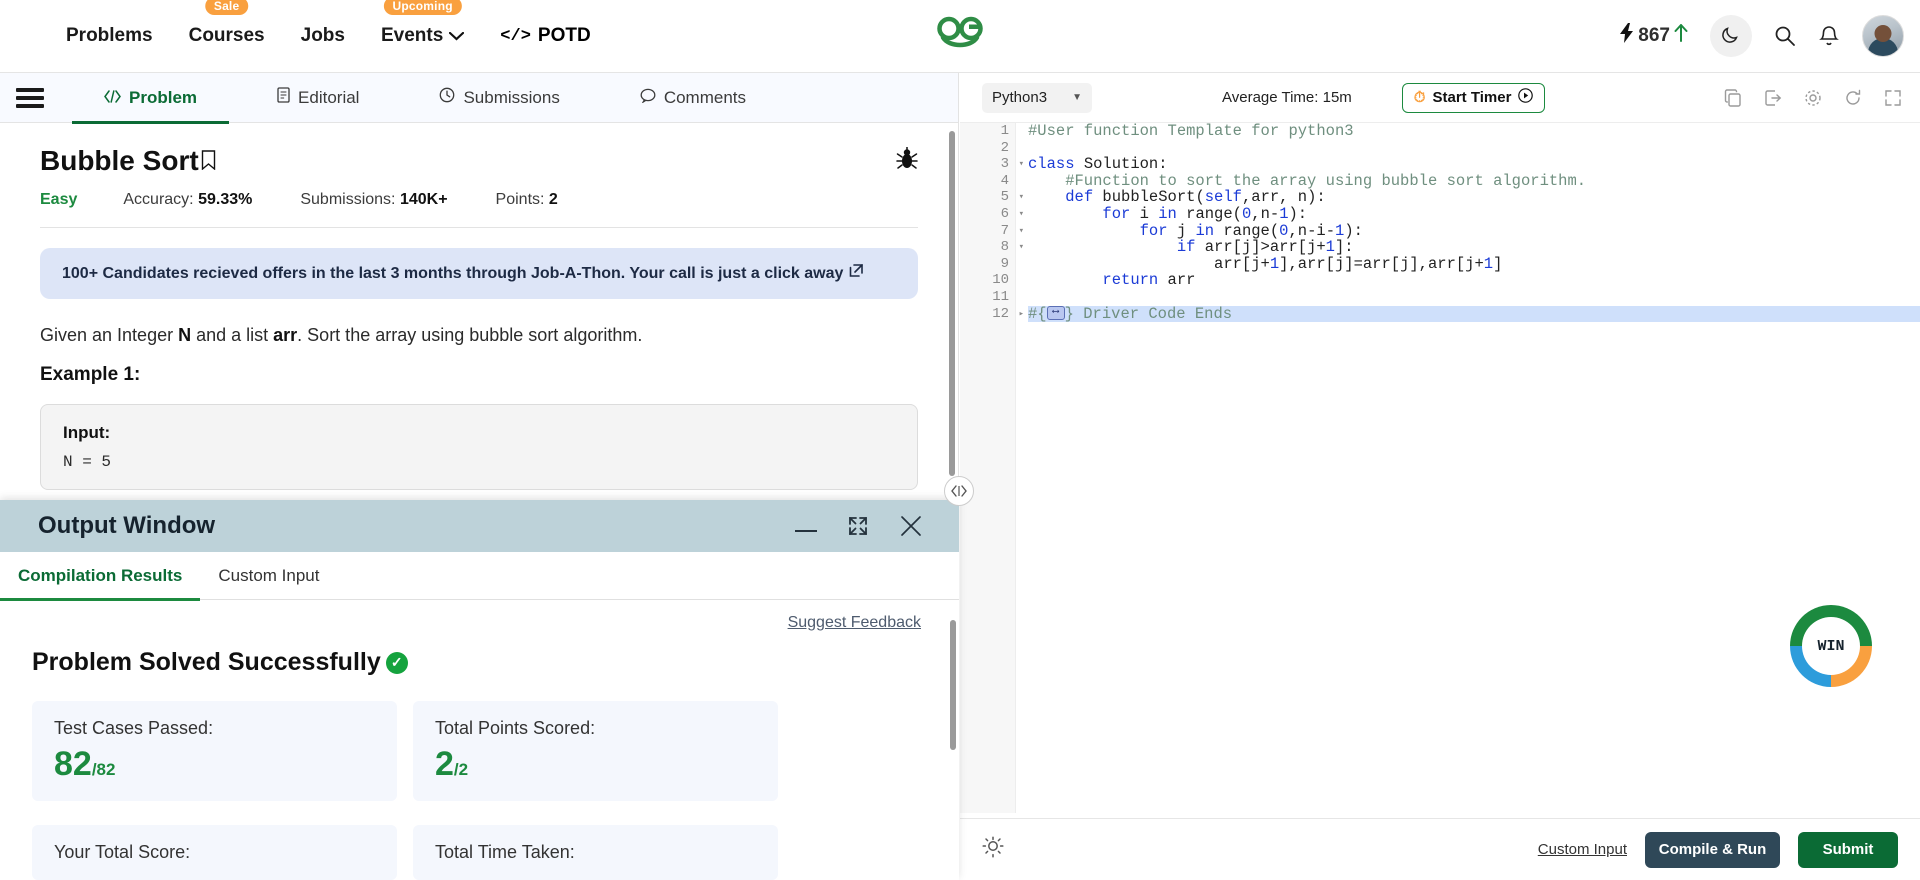 This screenshot has height=880, width=1920. I want to click on editor-tool-icons, so click(1813, 97).